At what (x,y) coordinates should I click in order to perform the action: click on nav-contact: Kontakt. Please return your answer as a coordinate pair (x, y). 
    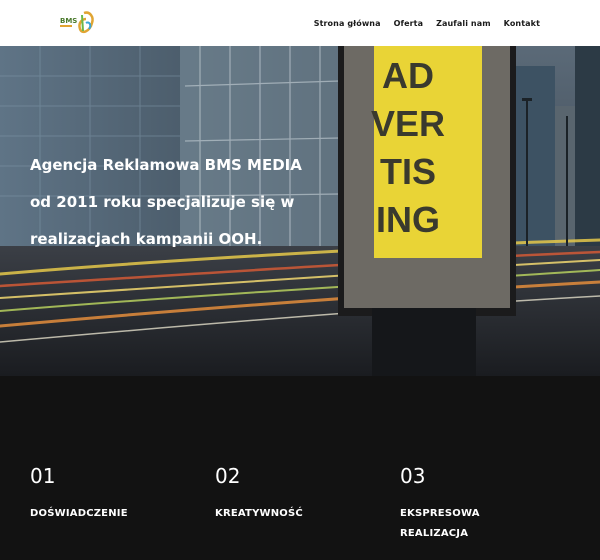
    Looking at the image, I should click on (522, 23).